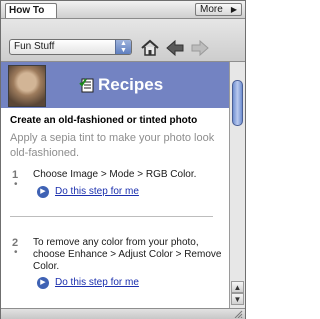 This screenshot has width=320, height=319. What do you see at coordinates (238, 314) in the screenshot?
I see `resize-grip-icon` at bounding box center [238, 314].